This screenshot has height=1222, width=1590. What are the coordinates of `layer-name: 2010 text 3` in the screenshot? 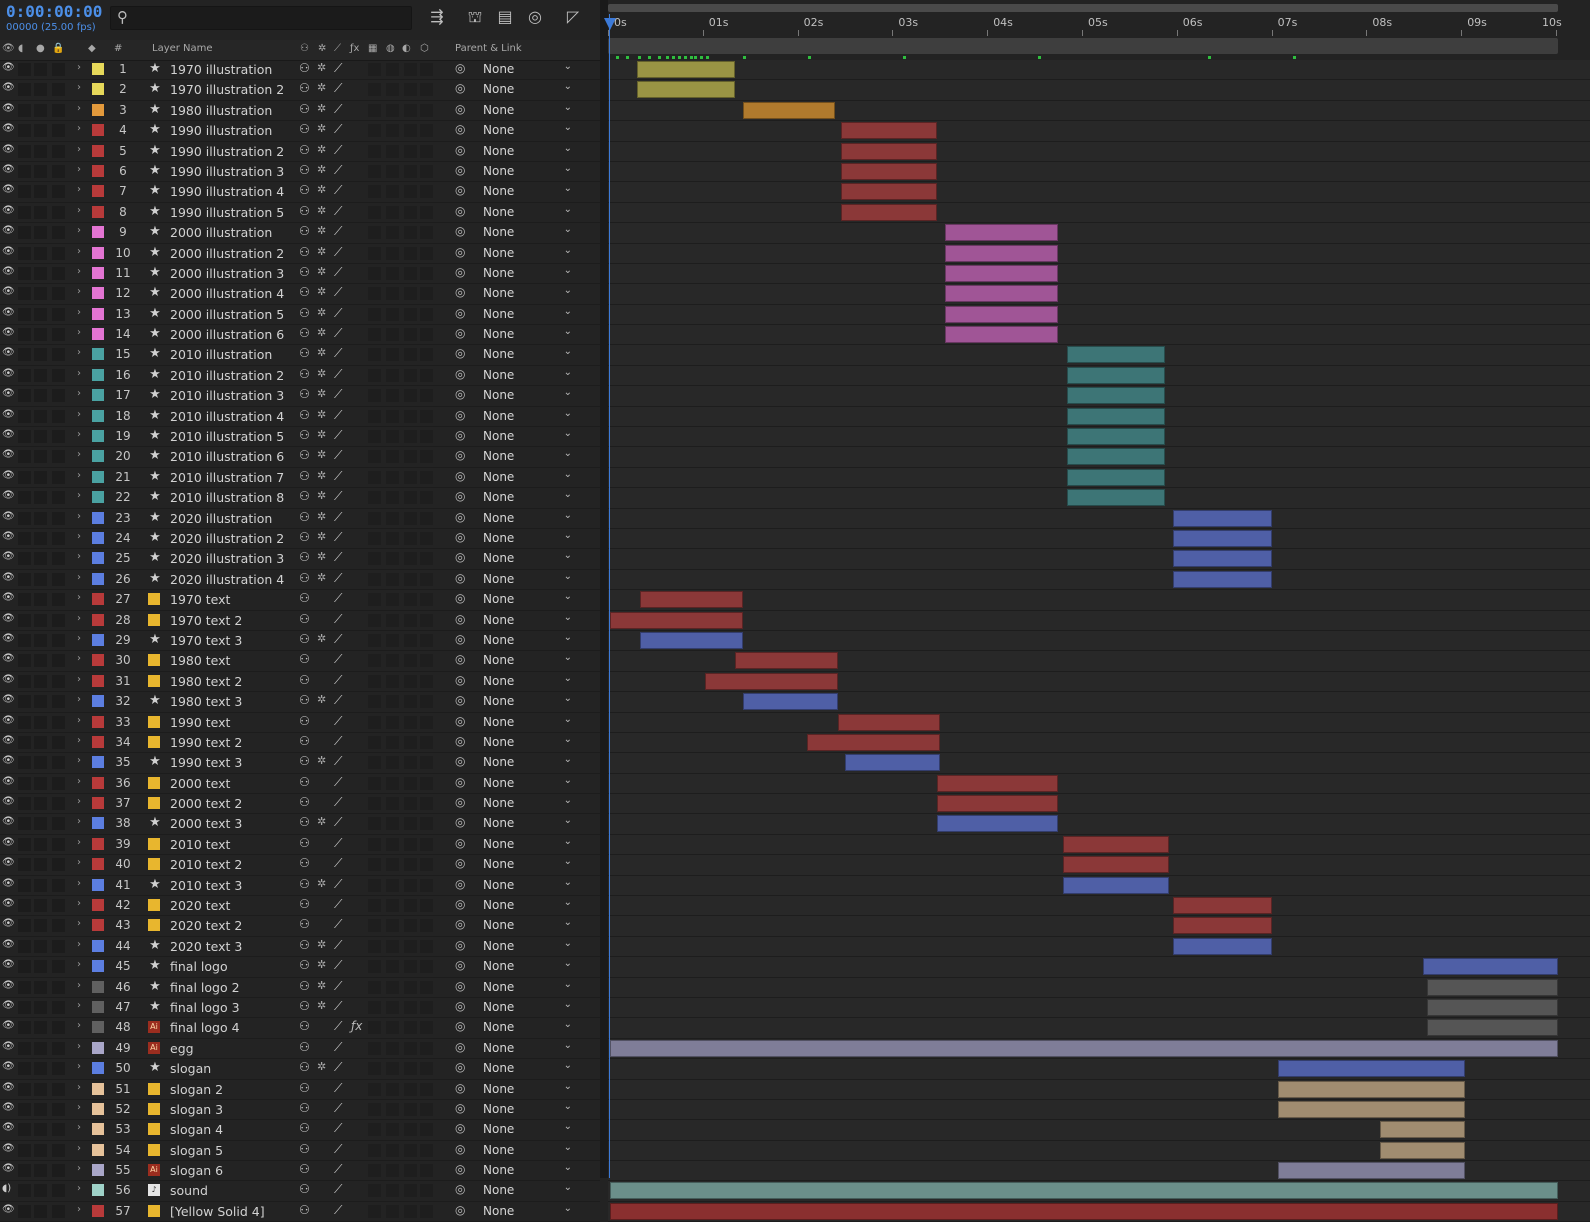 It's located at (206, 885).